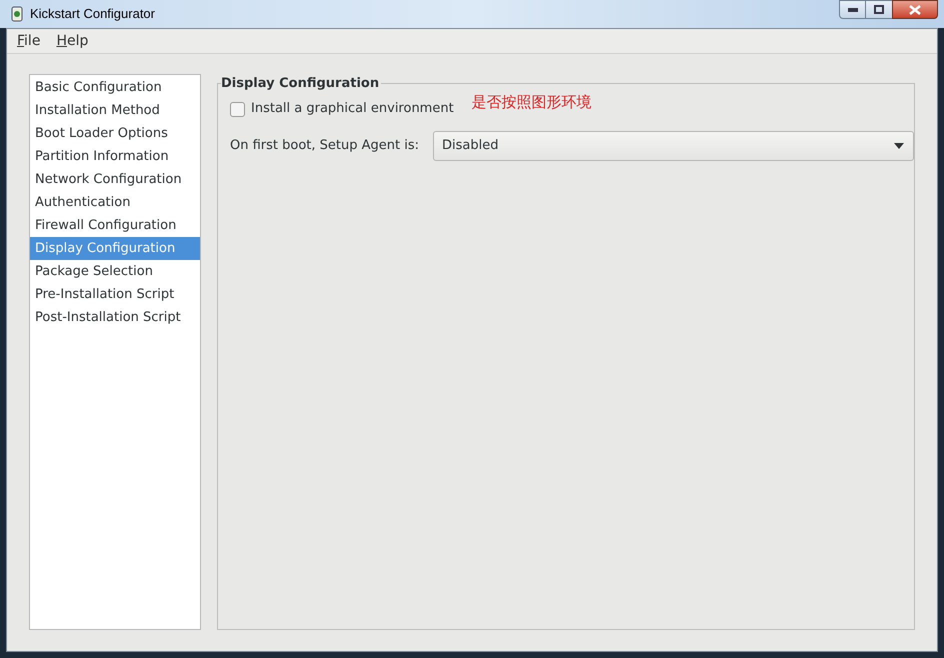  I want to click on menu-item: File, so click(28, 41).